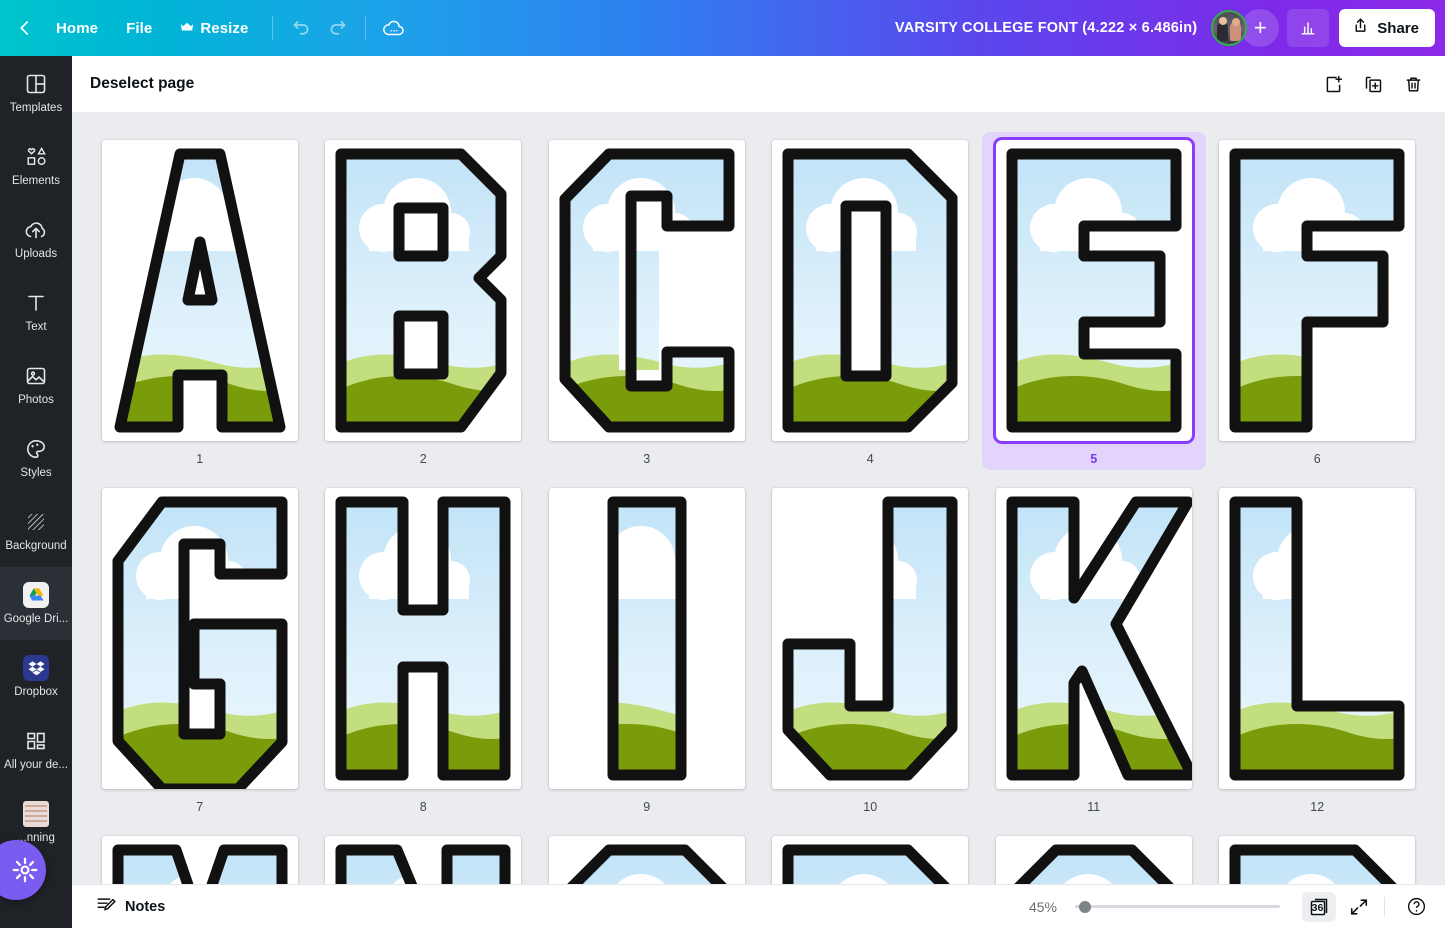 The width and height of the screenshot is (1445, 928). I want to click on notes-button: Notes, so click(130, 907).